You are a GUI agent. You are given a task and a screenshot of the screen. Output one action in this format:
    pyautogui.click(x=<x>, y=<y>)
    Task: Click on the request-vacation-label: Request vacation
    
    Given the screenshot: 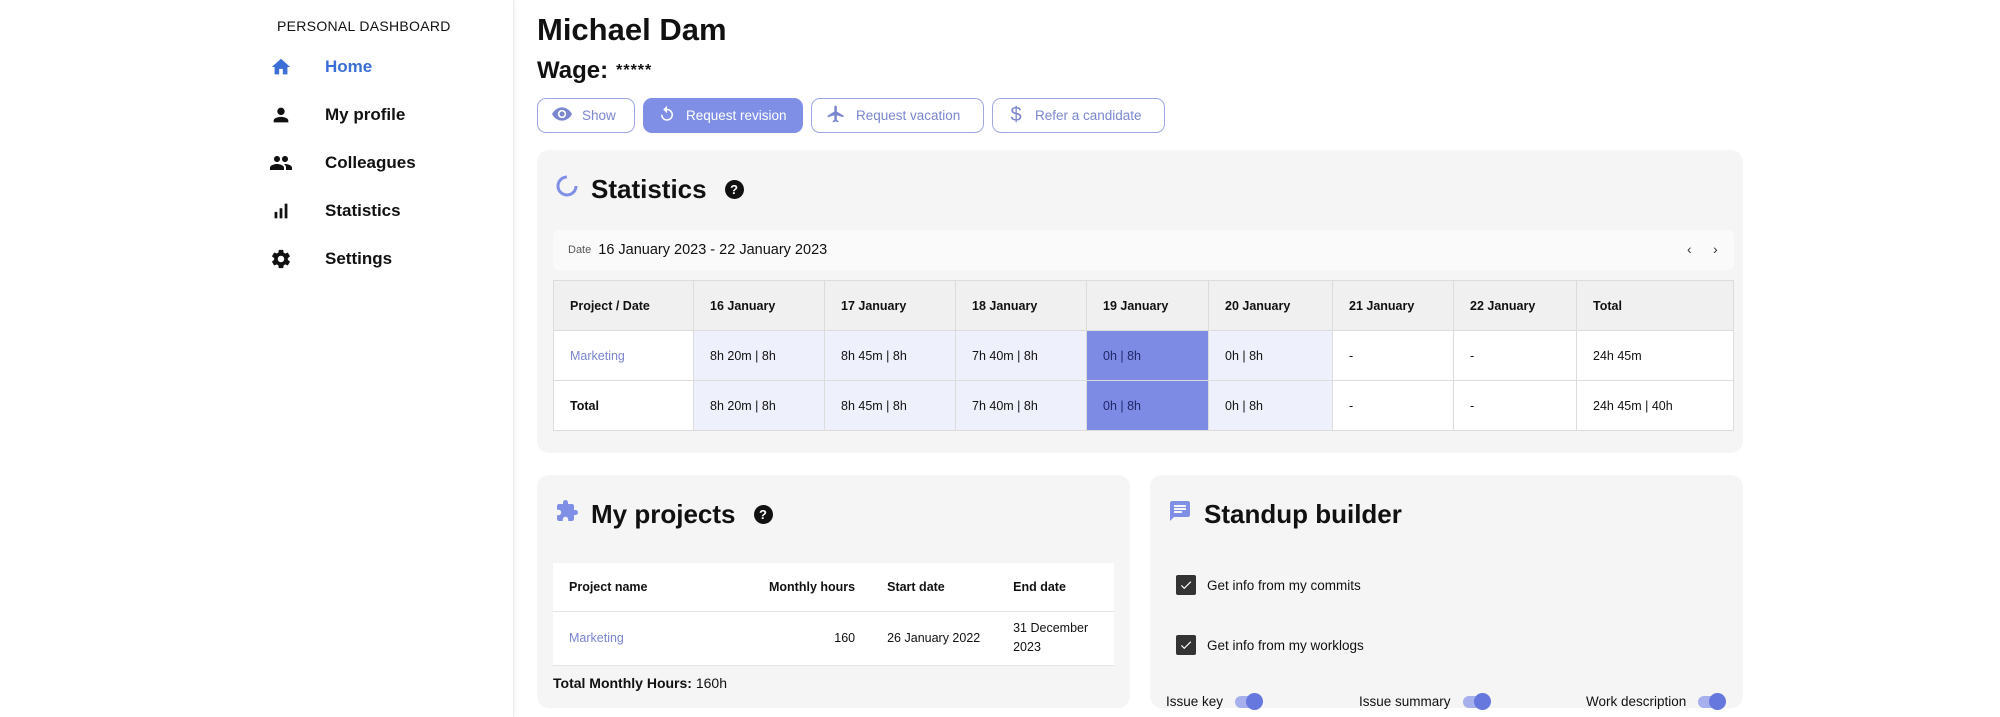 What is the action you would take?
    pyautogui.click(x=908, y=115)
    